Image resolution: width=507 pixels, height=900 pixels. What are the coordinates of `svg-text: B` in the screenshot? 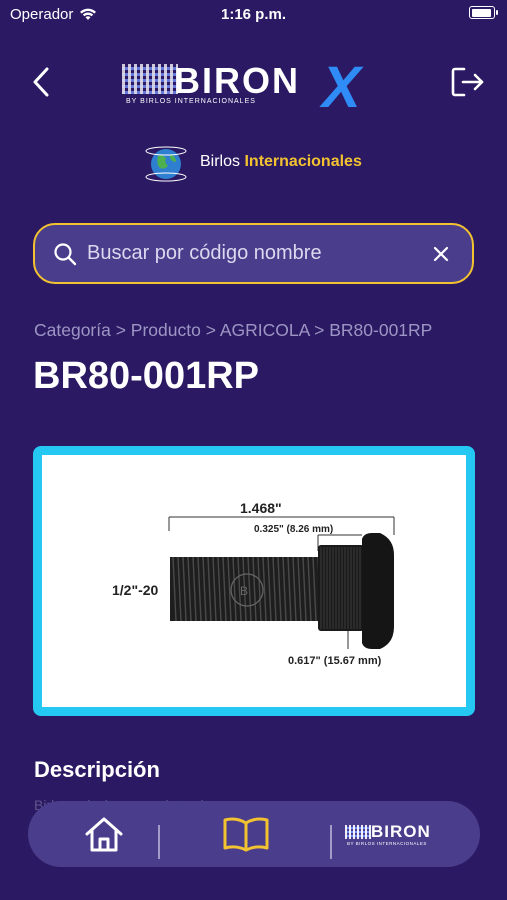 It's located at (244, 591).